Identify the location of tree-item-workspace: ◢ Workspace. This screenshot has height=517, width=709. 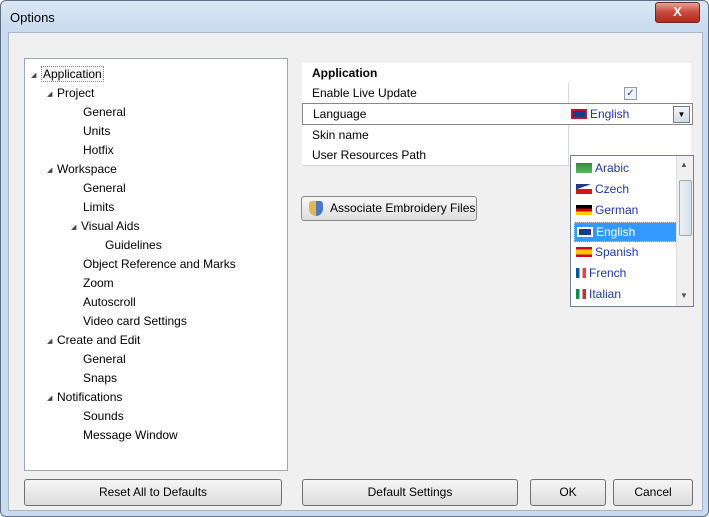
(82, 169).